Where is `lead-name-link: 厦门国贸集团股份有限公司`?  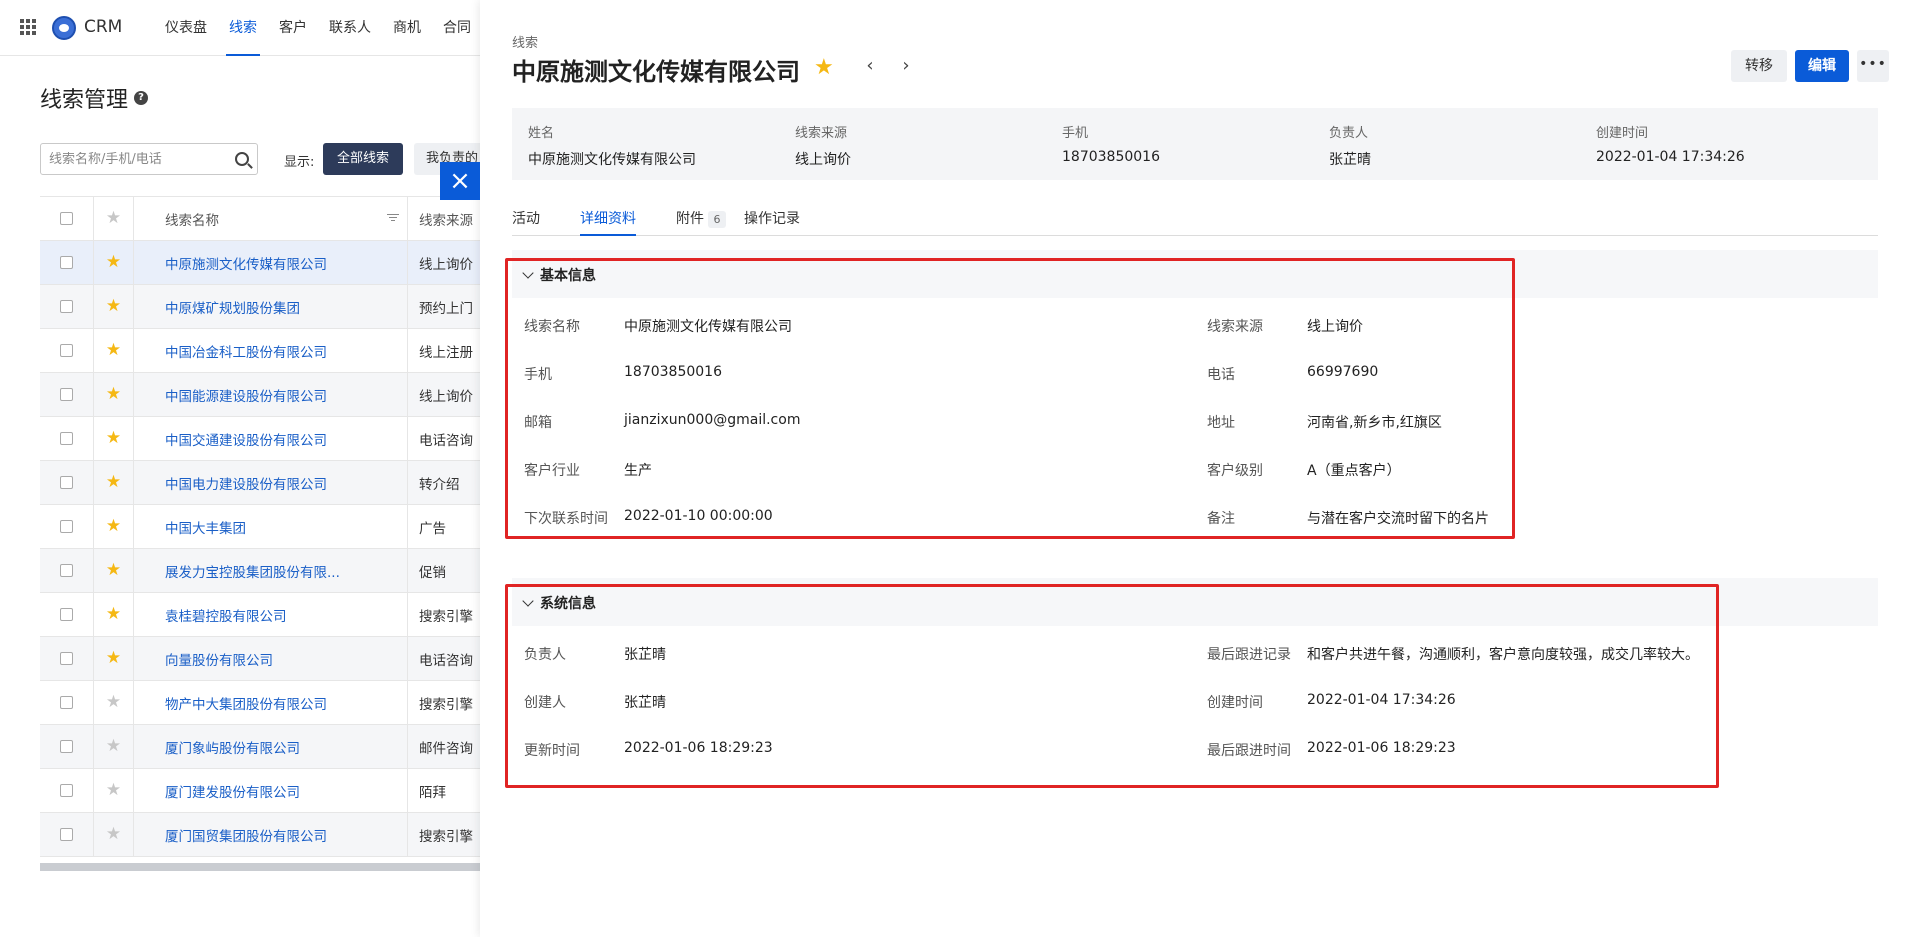
lead-name-link: 厦门国贸集团股份有限公司 is located at coordinates (271, 834).